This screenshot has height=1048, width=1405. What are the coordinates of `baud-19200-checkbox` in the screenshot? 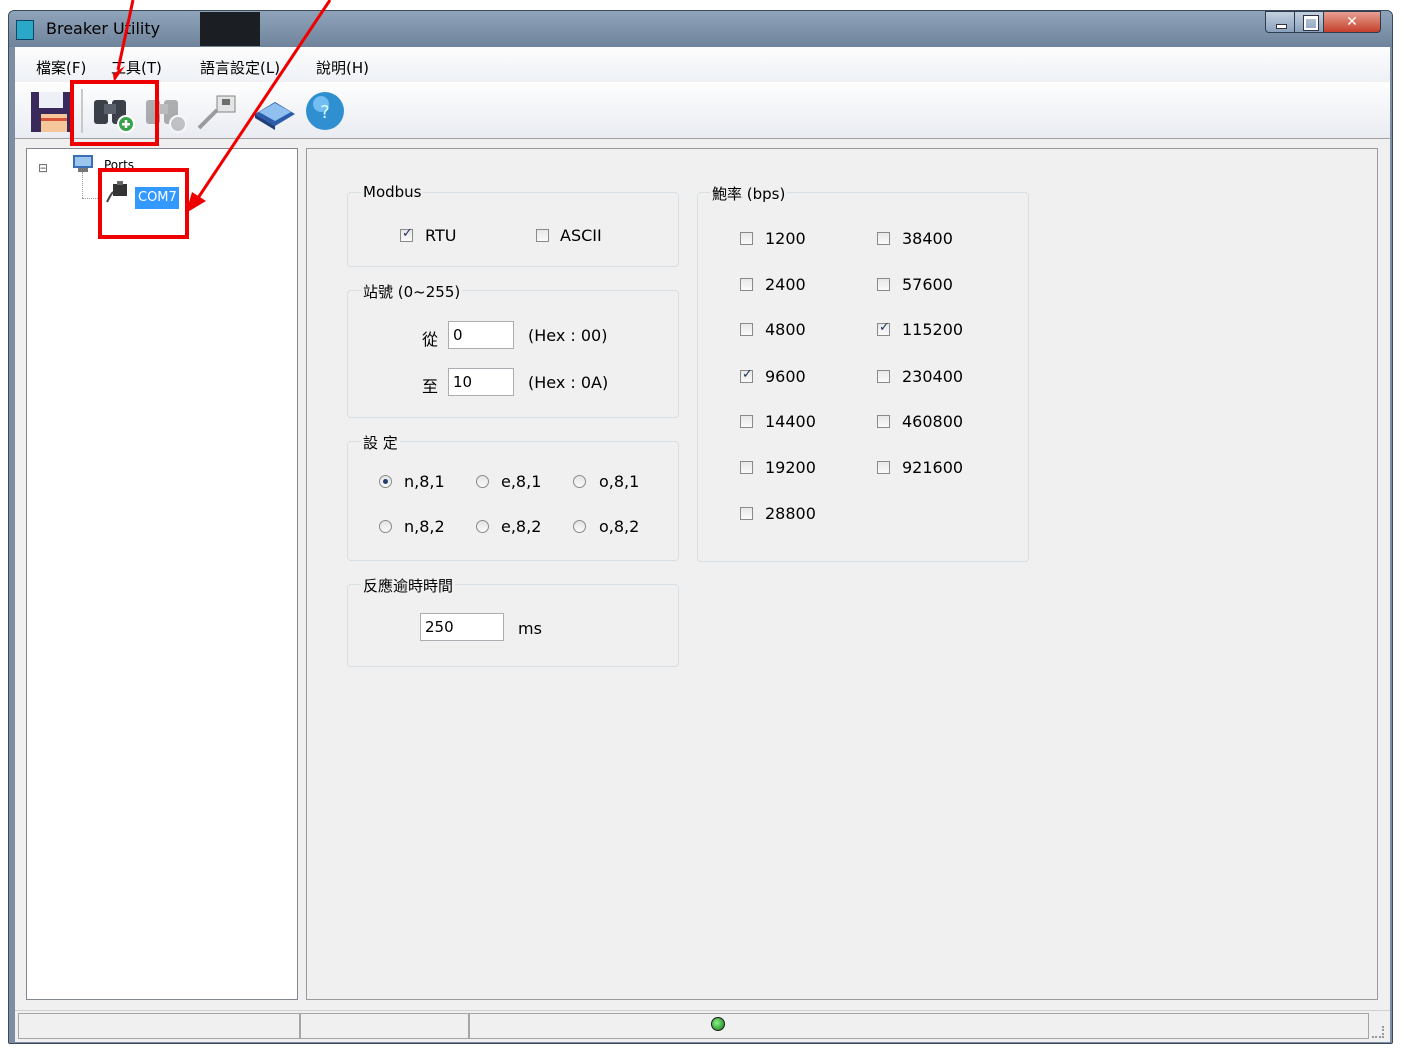 It's located at (746, 467).